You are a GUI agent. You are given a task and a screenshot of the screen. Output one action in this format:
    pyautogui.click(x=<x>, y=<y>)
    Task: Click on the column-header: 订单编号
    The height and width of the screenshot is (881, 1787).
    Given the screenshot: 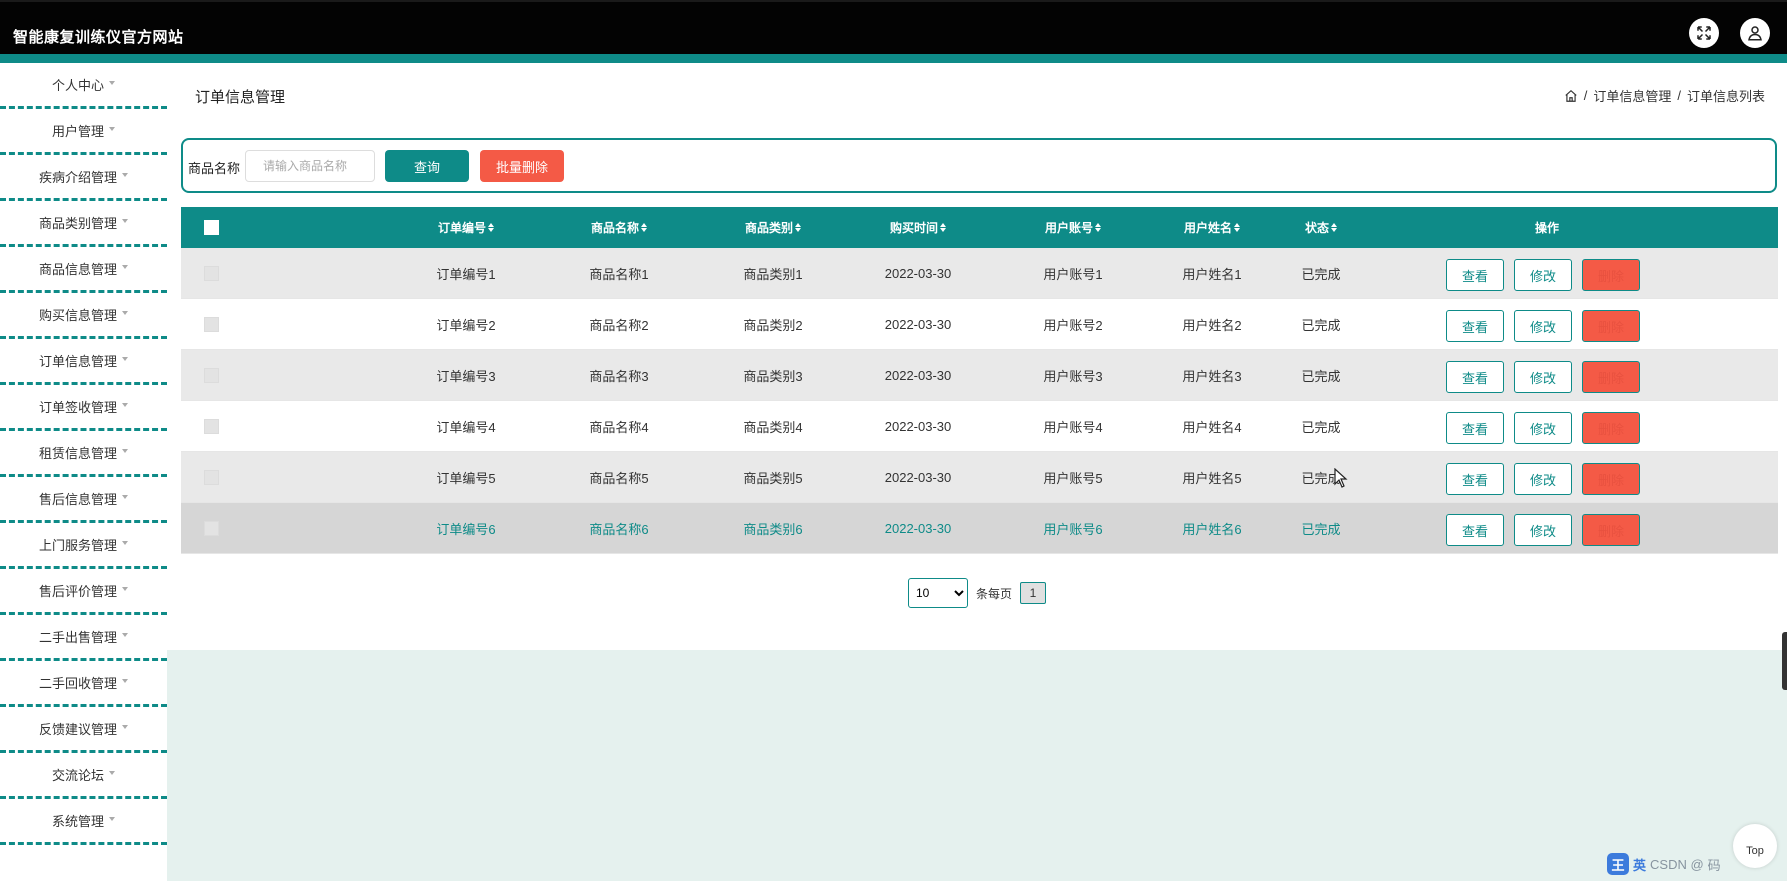 What is the action you would take?
    pyautogui.click(x=466, y=227)
    